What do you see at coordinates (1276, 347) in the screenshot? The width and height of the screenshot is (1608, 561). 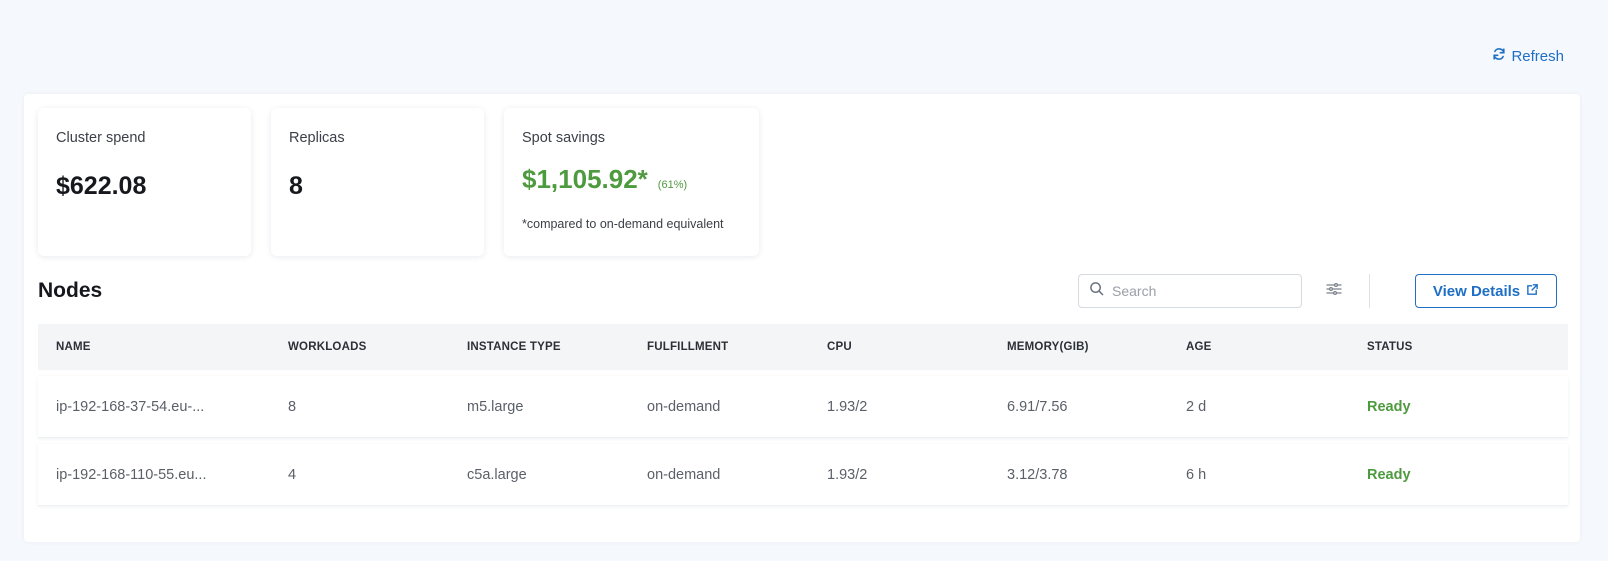 I see `column-header-age: AGE` at bounding box center [1276, 347].